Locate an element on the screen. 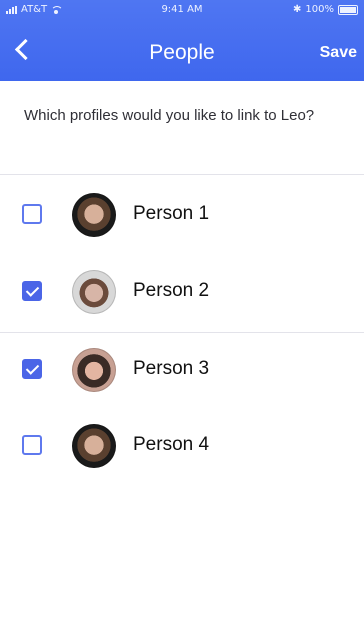 The height and width of the screenshot is (628, 364). status-right: ✱ 100% is located at coordinates (325, 9).